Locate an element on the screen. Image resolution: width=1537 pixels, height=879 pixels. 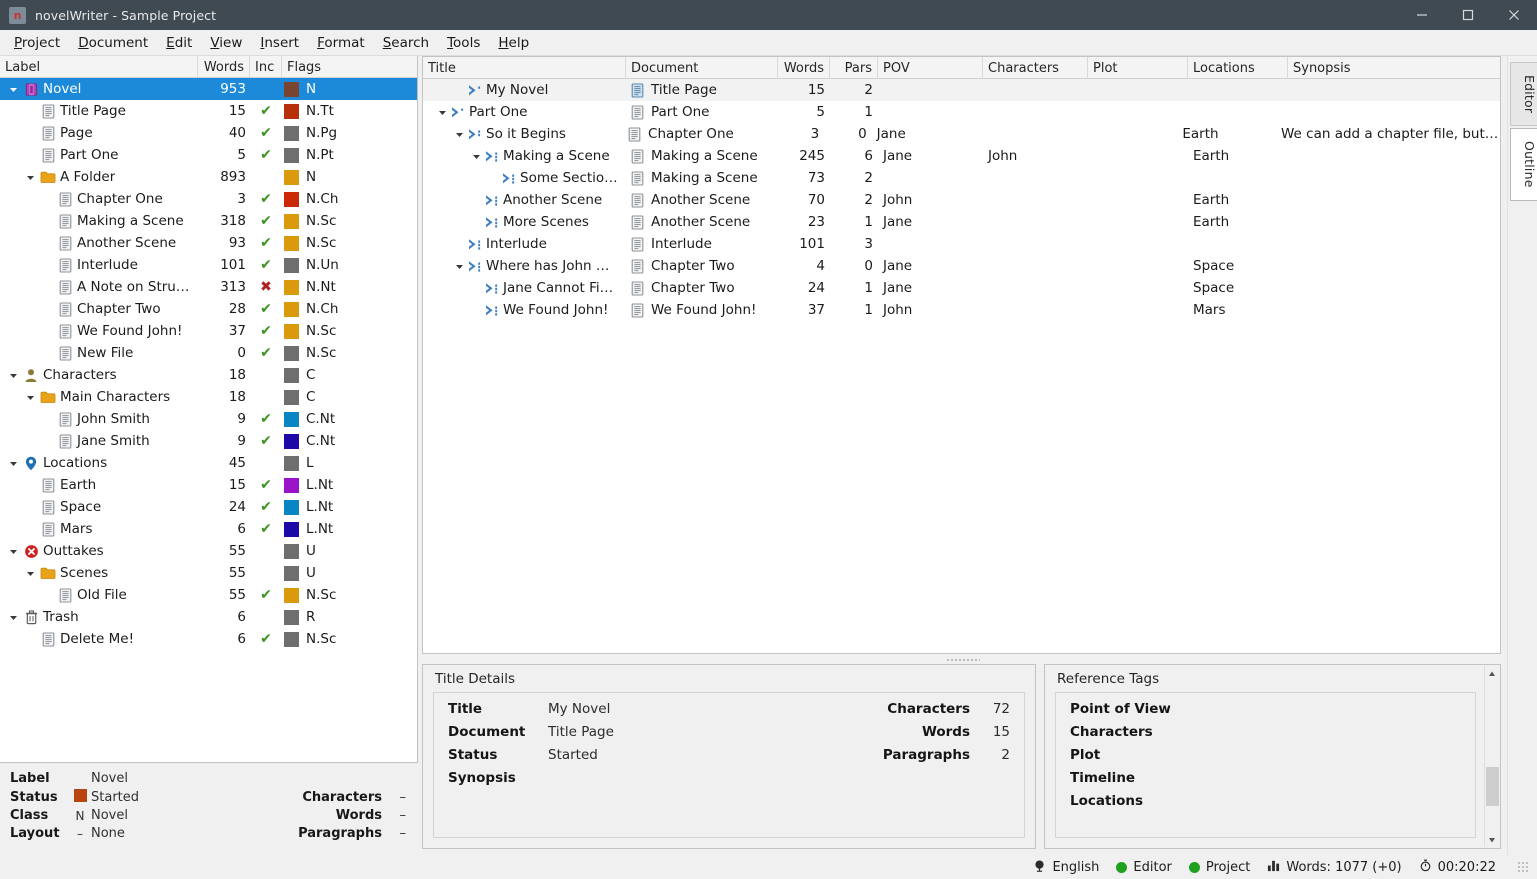
close-button is located at coordinates (1514, 15).